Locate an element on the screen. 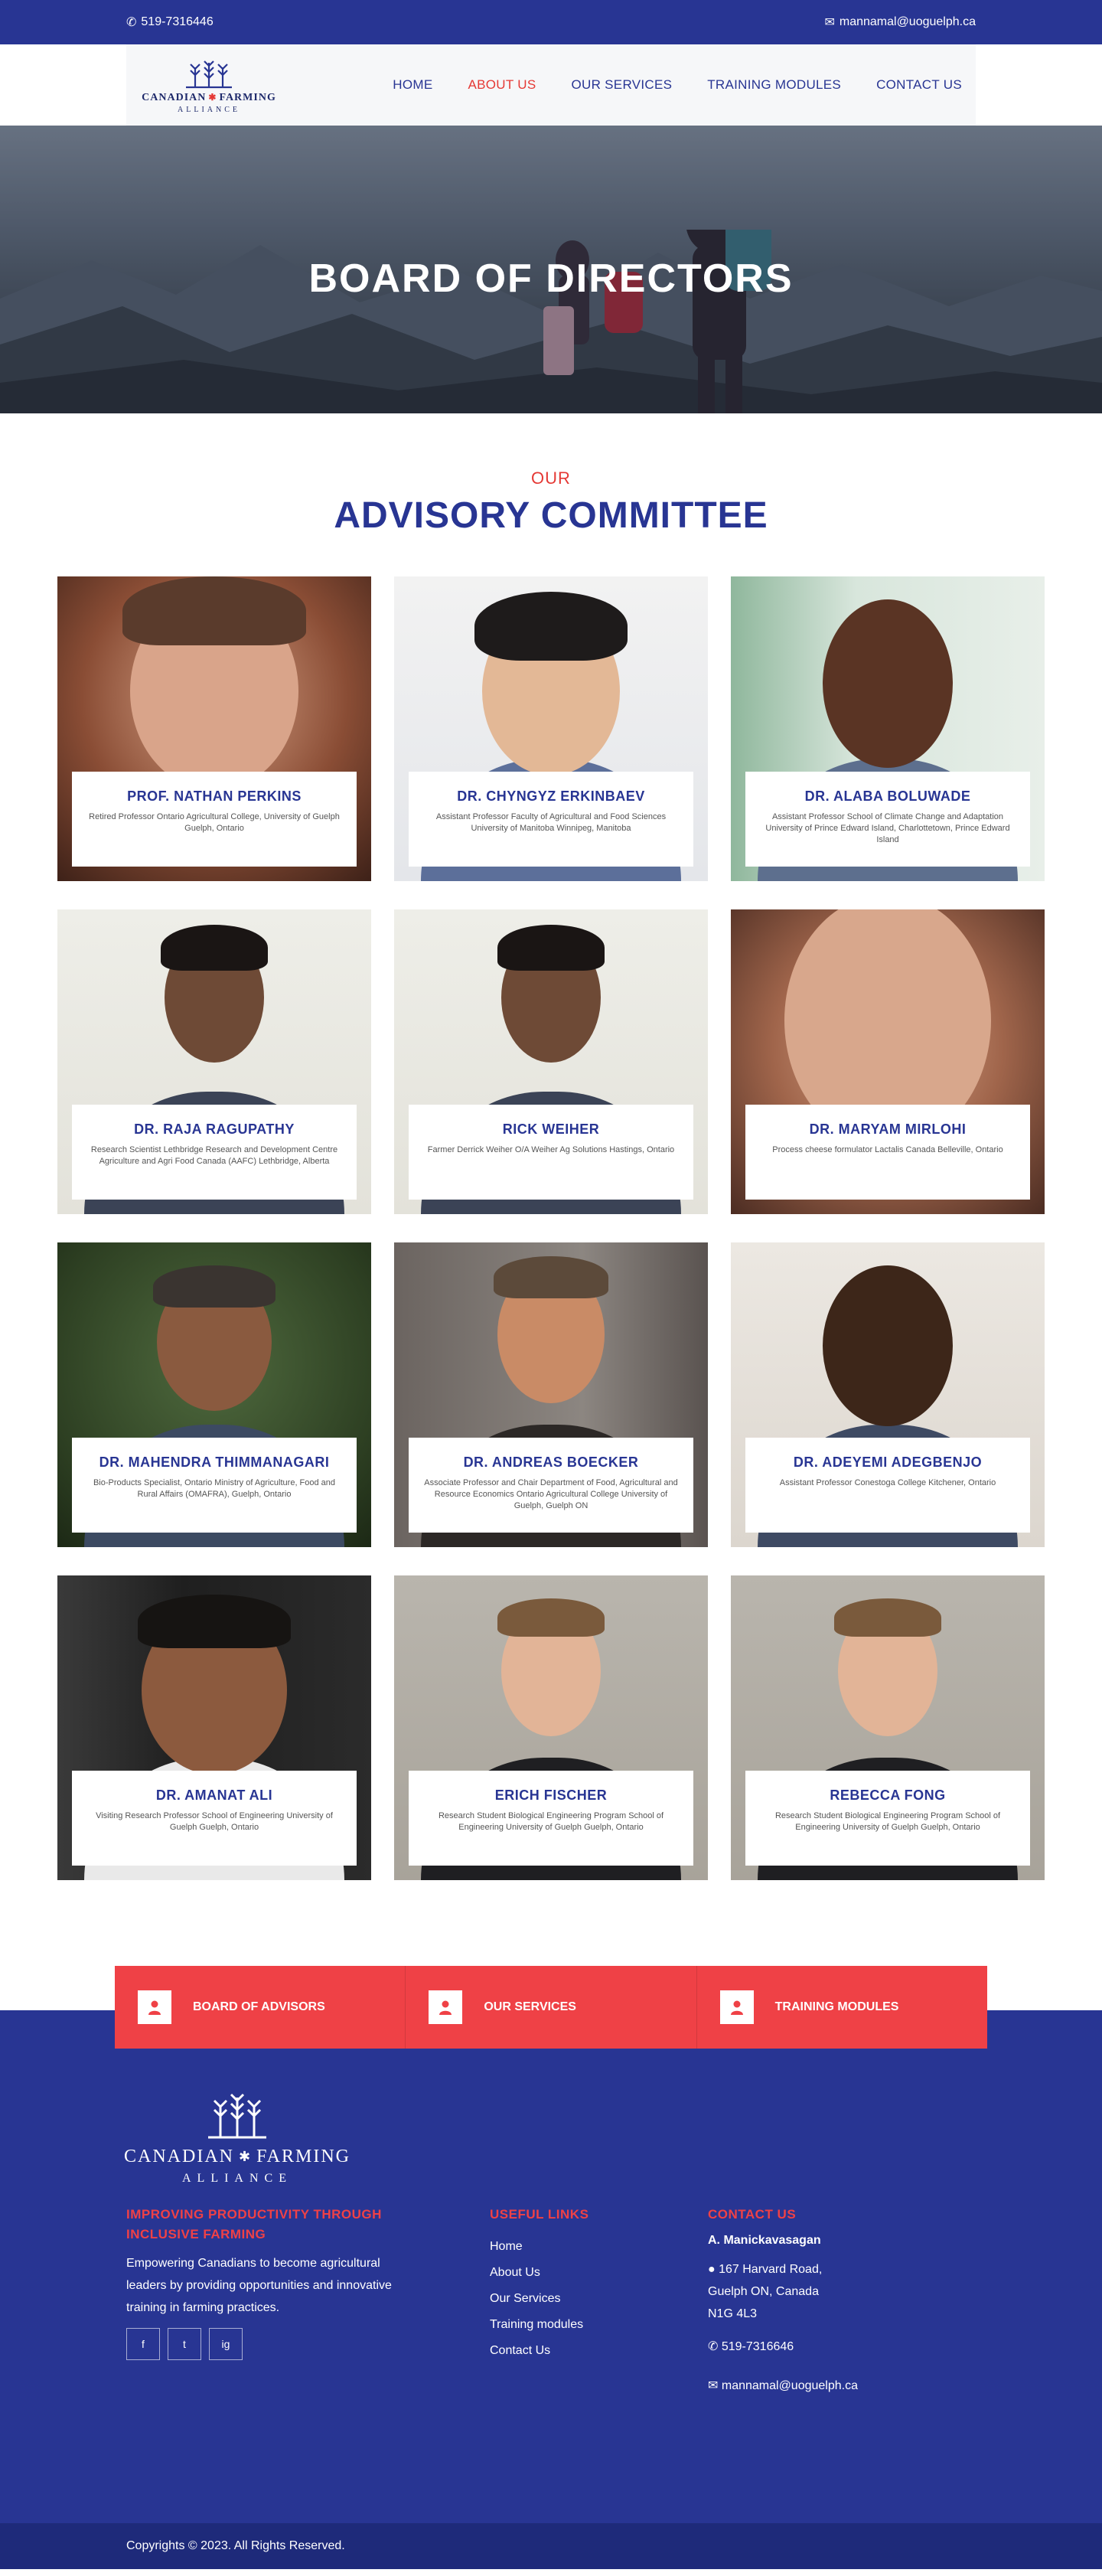  footer-logo: CANADIAN ✱ FARMING ALLIANCE is located at coordinates (237, 2137).